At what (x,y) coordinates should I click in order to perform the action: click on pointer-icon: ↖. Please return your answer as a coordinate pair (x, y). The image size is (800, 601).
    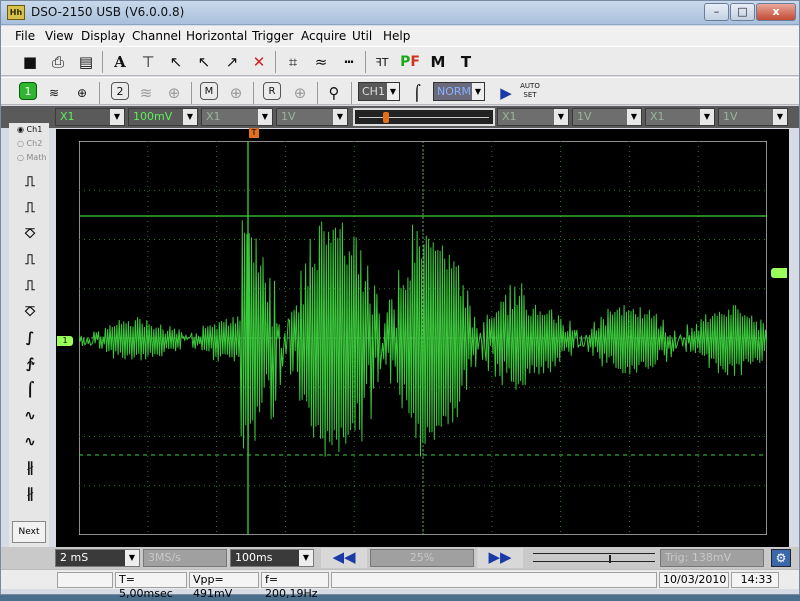
    Looking at the image, I should click on (204, 62).